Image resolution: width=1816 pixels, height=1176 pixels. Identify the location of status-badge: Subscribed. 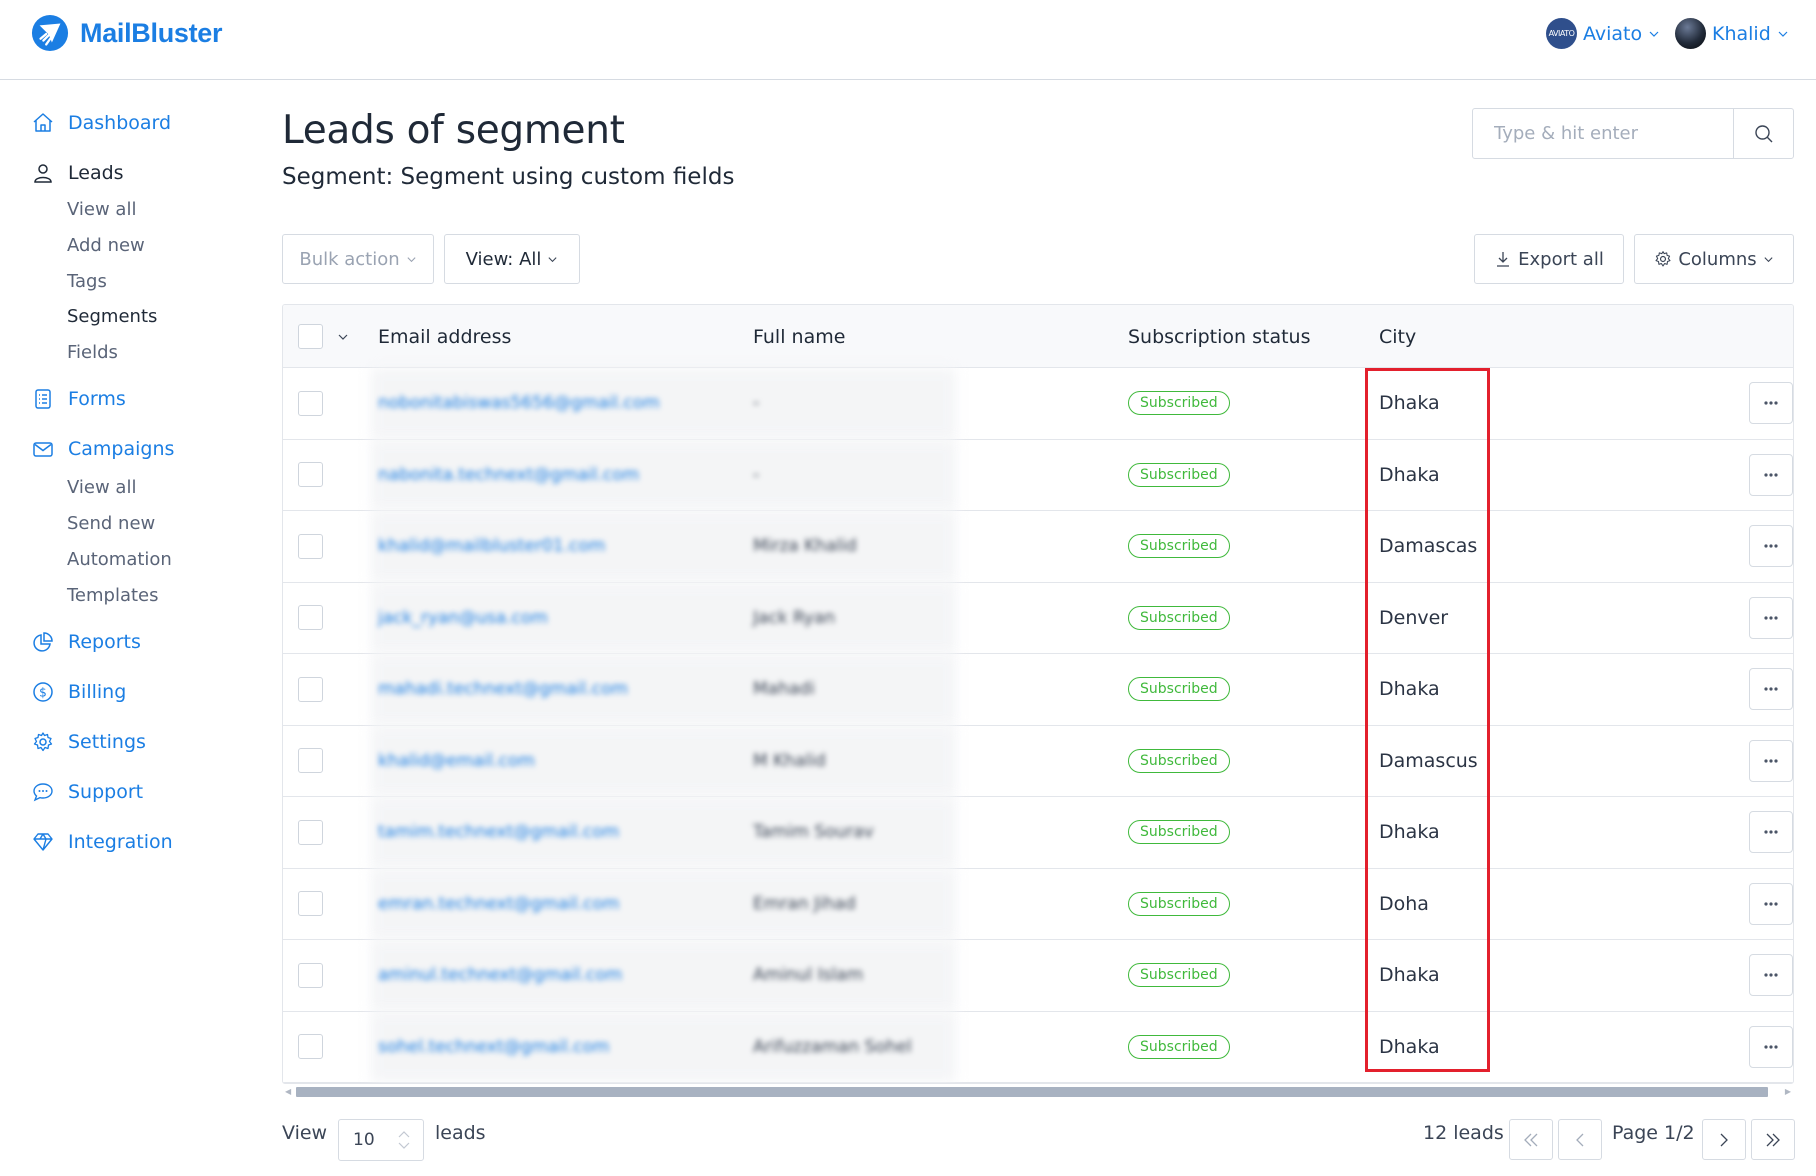
(1179, 1046).